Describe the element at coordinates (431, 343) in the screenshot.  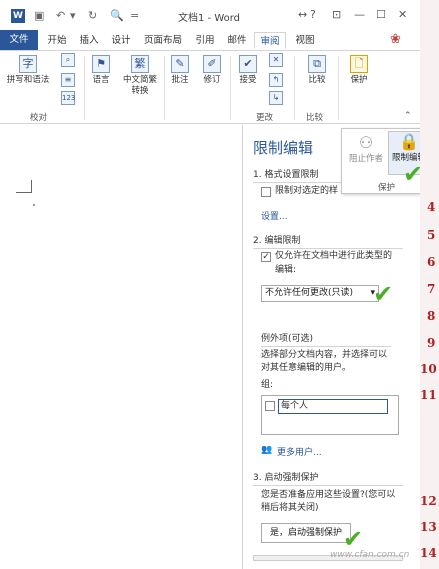
I see `line-number: 9` at that location.